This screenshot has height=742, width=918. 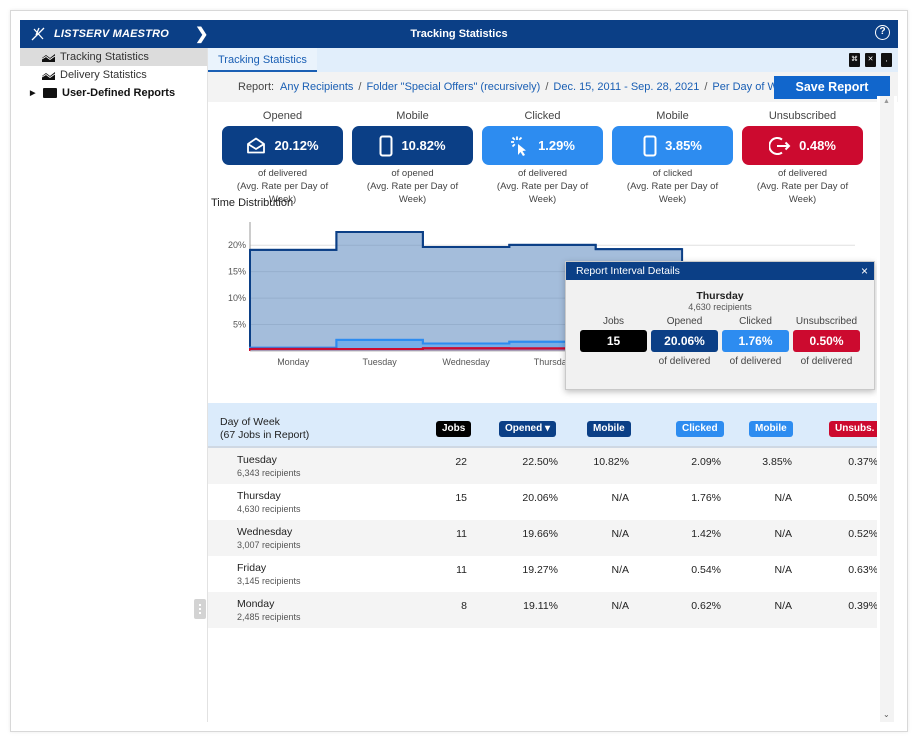 I want to click on export-pdf-icon: ⌘, so click(x=854, y=60).